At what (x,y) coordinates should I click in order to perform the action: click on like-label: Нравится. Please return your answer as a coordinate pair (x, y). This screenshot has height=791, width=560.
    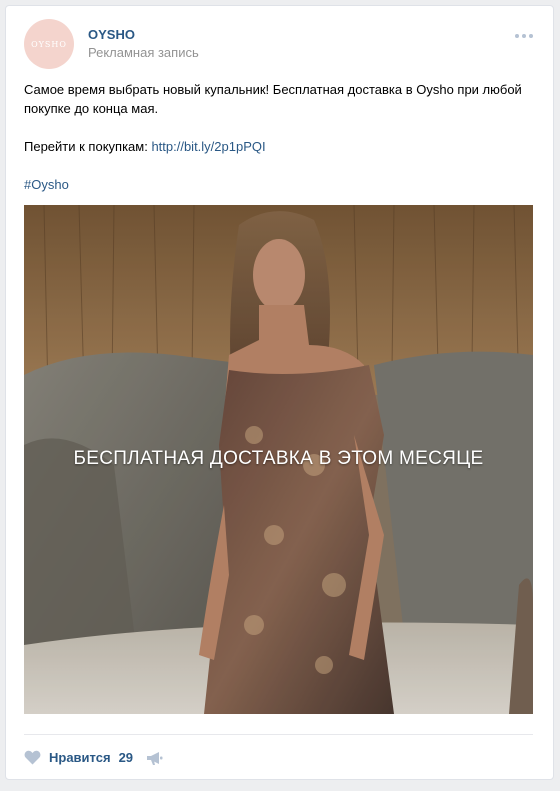
    Looking at the image, I should click on (80, 757).